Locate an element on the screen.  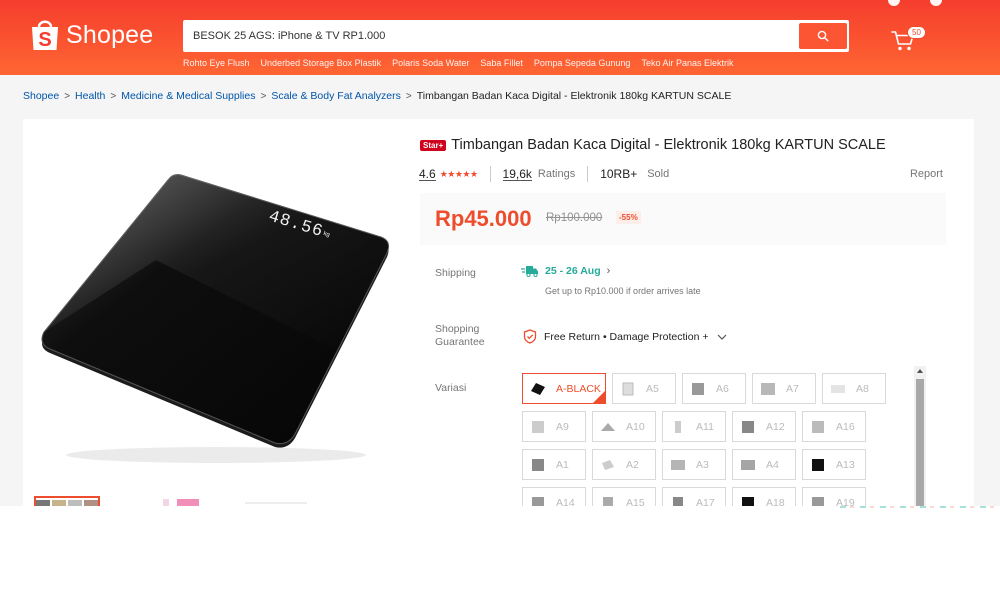
variant-option: A13 is located at coordinates (834, 464).